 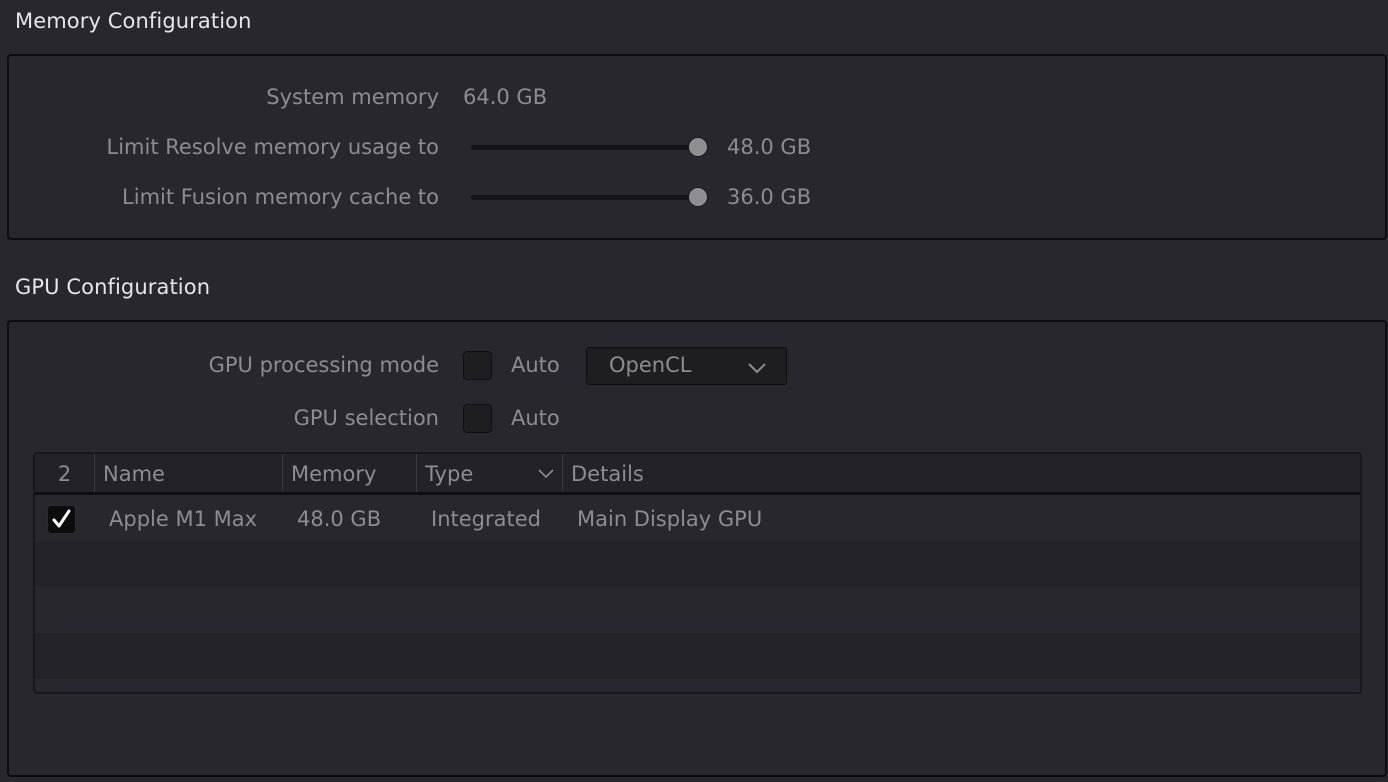 What do you see at coordinates (280, 197) in the screenshot?
I see `fusion-cache-limit-label: Limit Fusion memory cache to` at bounding box center [280, 197].